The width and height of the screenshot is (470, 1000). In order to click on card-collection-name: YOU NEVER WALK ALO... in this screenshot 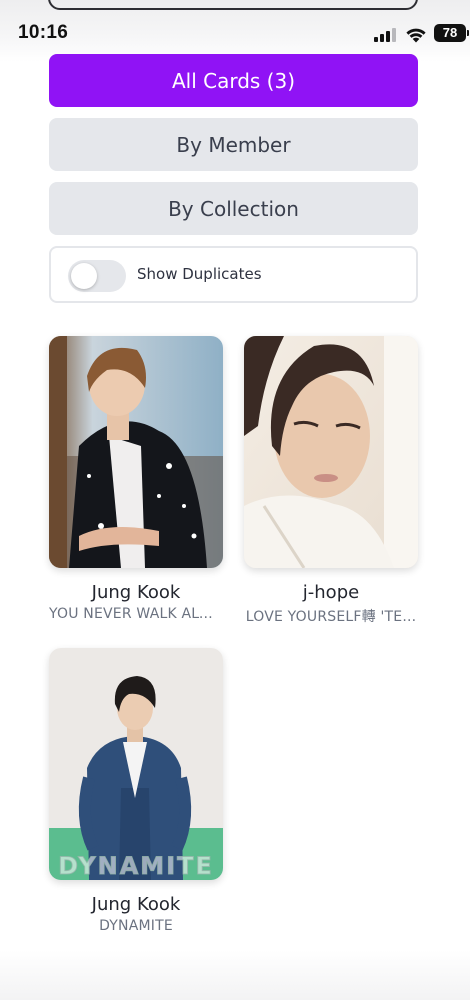, I will do `click(136, 614)`.